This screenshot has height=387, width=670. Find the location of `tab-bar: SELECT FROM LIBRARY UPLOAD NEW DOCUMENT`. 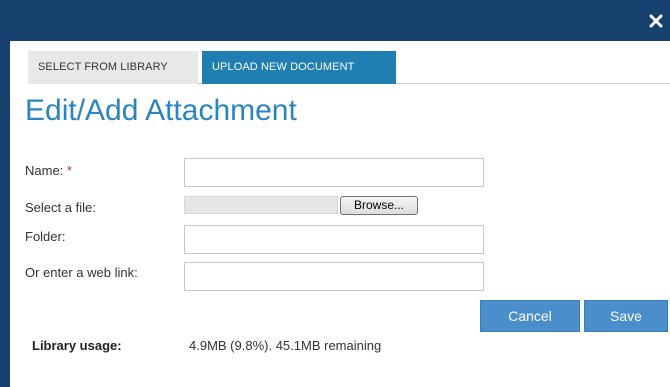

tab-bar: SELECT FROM LIBRARY UPLOAD NEW DOCUMENT is located at coordinates (349, 67).